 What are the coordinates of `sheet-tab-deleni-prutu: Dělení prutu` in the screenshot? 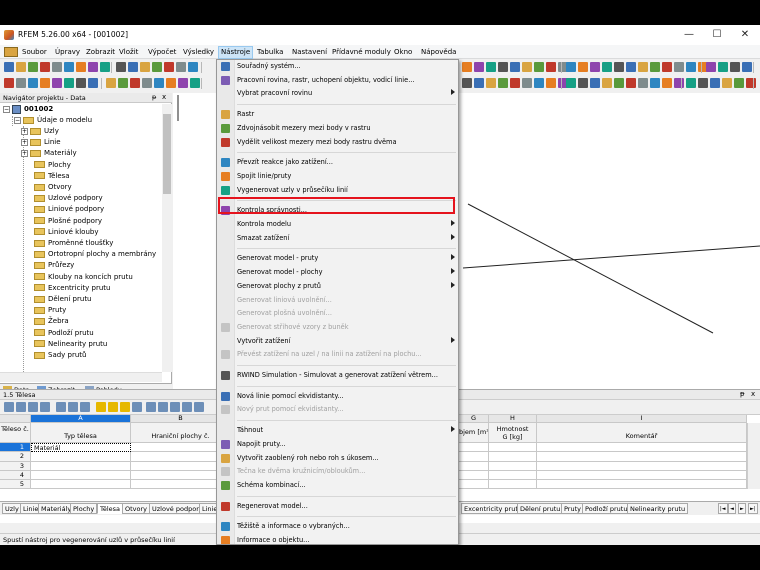 It's located at (540, 508).